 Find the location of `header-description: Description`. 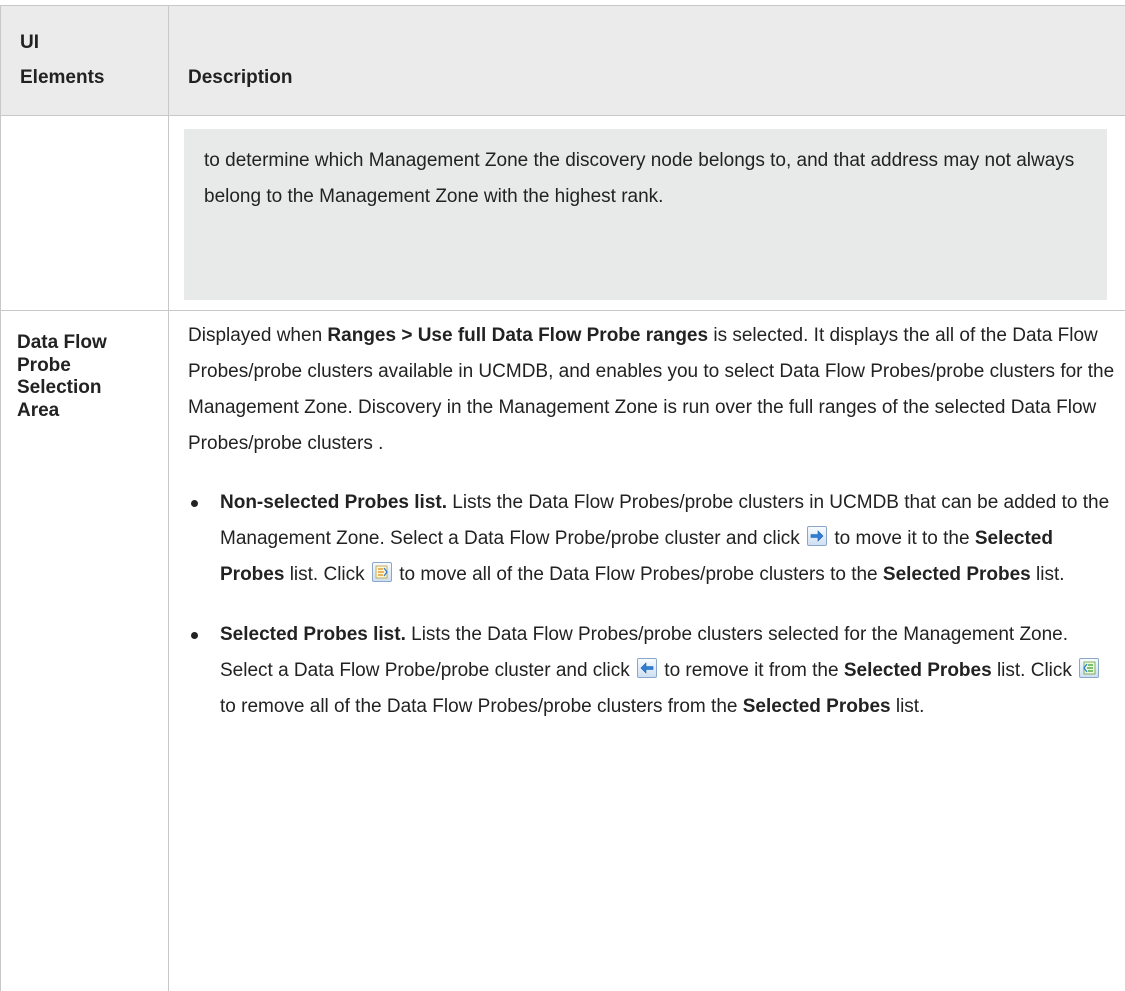

header-description: Description is located at coordinates (647, 61).